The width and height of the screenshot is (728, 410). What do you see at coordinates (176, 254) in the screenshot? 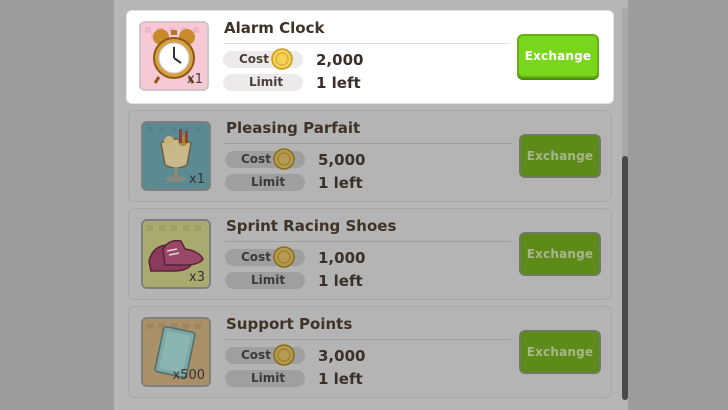
I see `item-icon-frame: x3` at bounding box center [176, 254].